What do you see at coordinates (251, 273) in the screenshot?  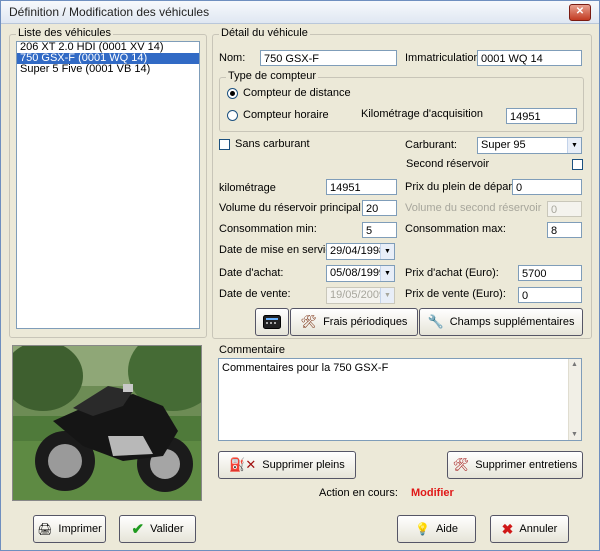 I see `purchase-date-label: Date d'achat:` at bounding box center [251, 273].